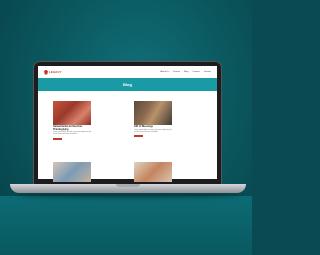  What do you see at coordinates (153, 127) in the screenshot?
I see `blog-card-title: Gift of Blessings` at bounding box center [153, 127].